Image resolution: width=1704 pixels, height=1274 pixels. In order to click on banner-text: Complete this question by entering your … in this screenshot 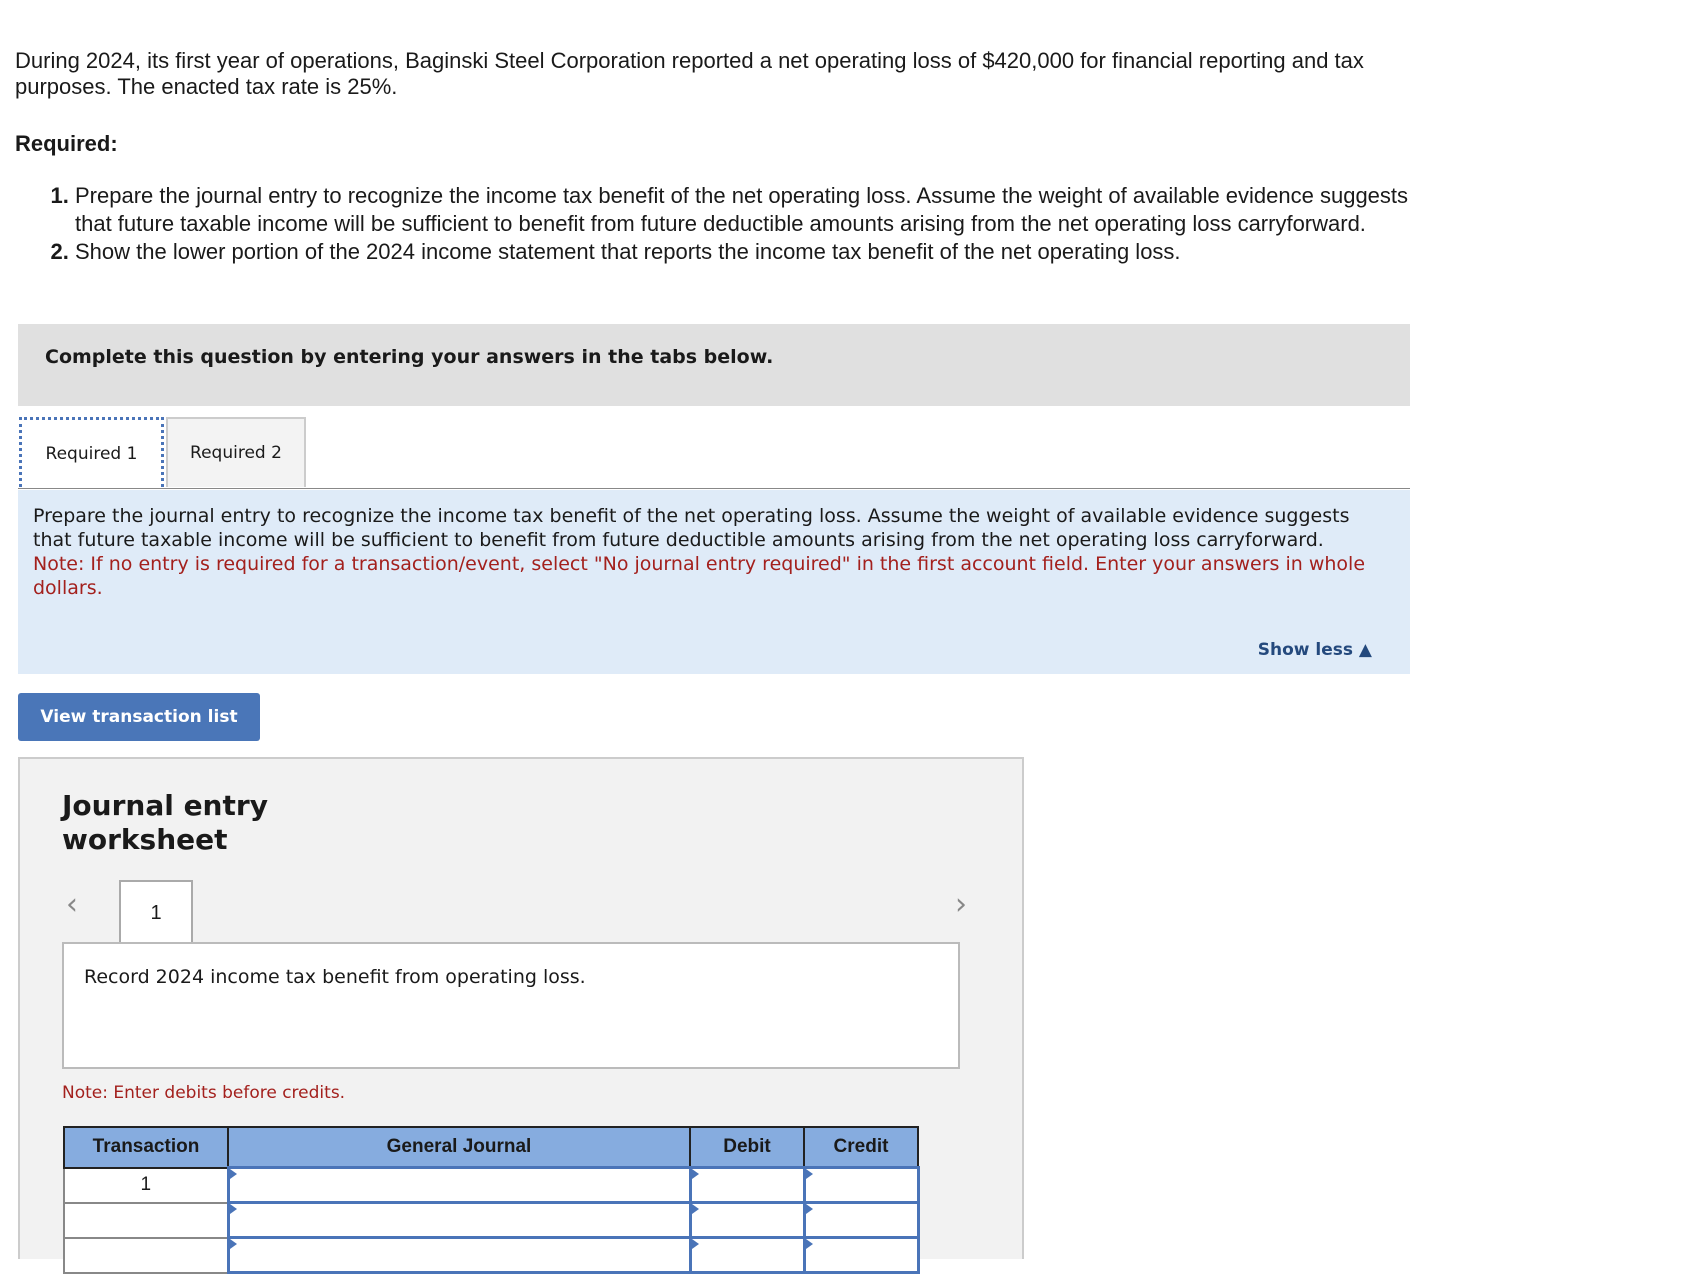, I will do `click(409, 357)`.